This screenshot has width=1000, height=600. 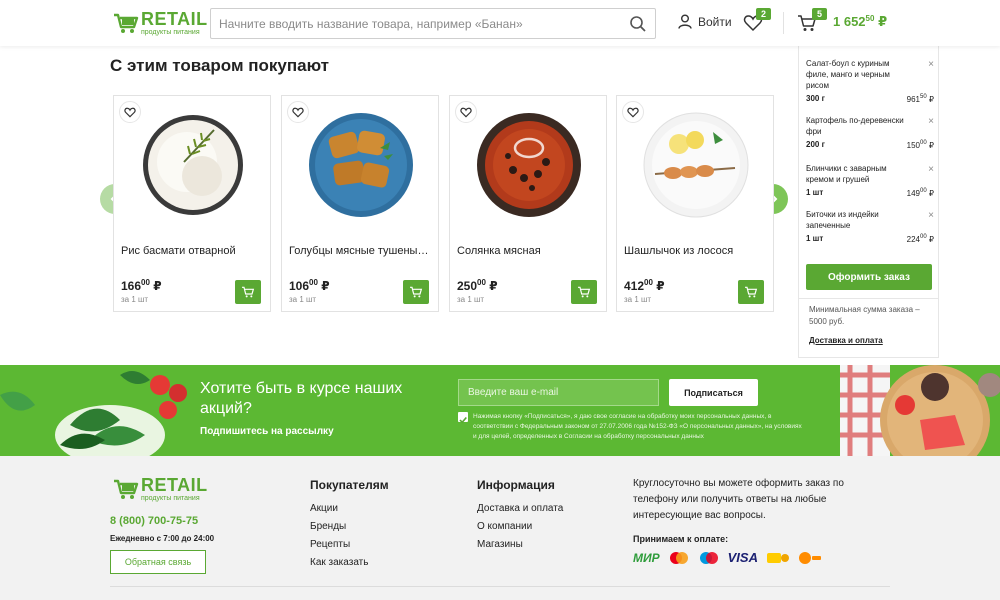 I want to click on visa-logo: VISA, so click(x=742, y=557).